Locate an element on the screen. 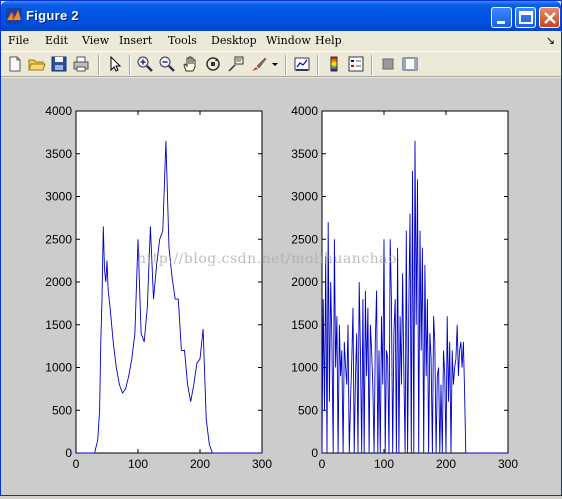  menu-help: Help is located at coordinates (328, 40).